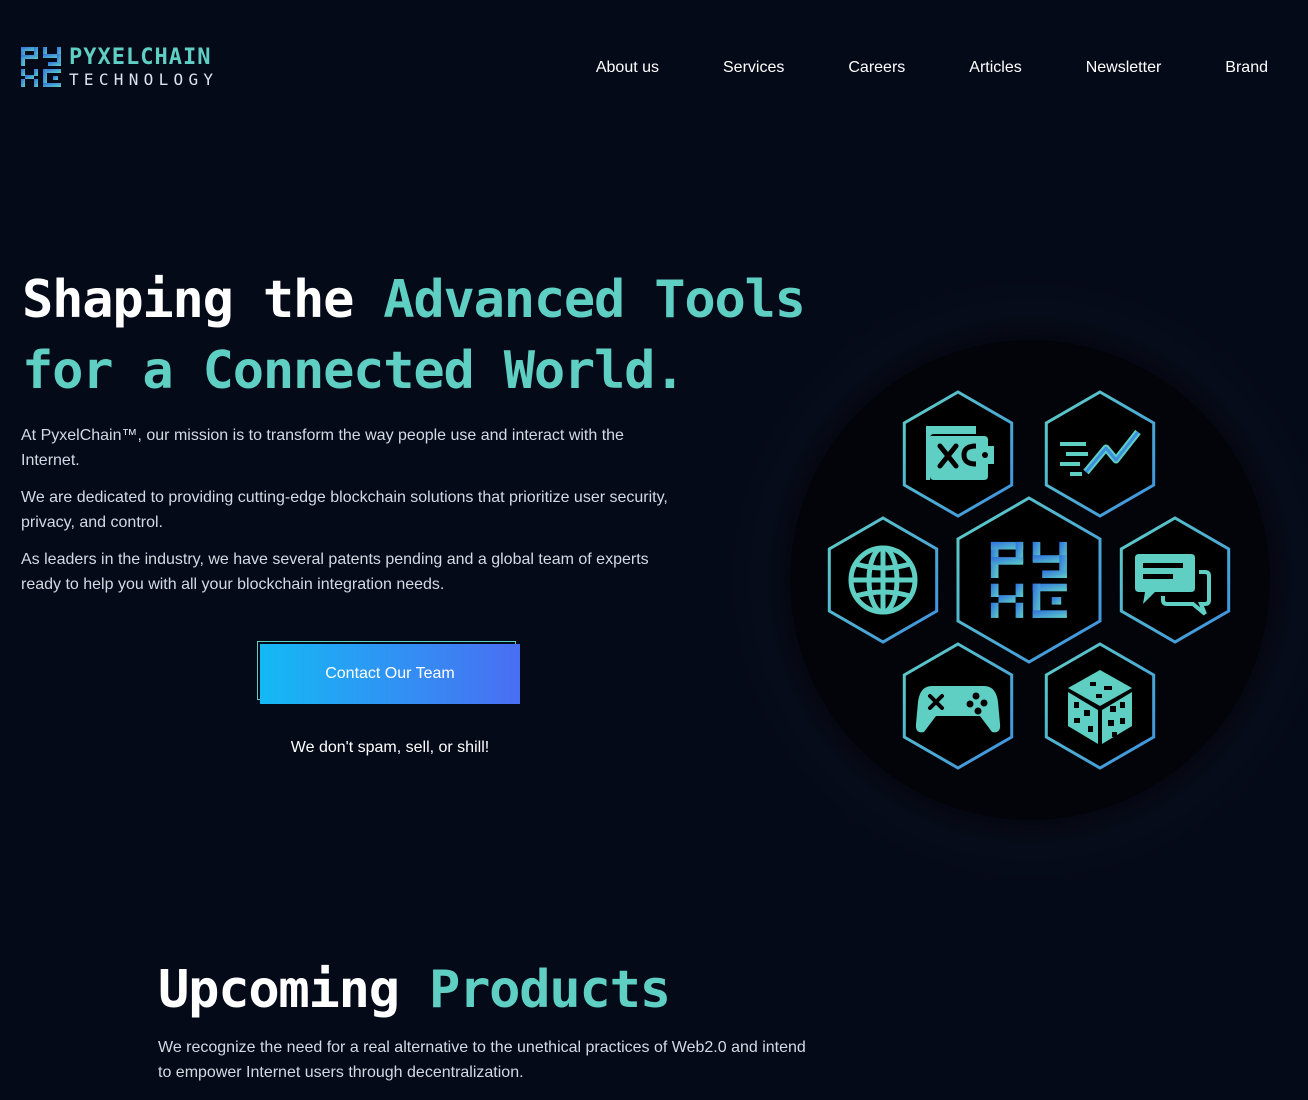 The height and width of the screenshot is (1100, 1308). I want to click on nav-services: Services, so click(753, 68).